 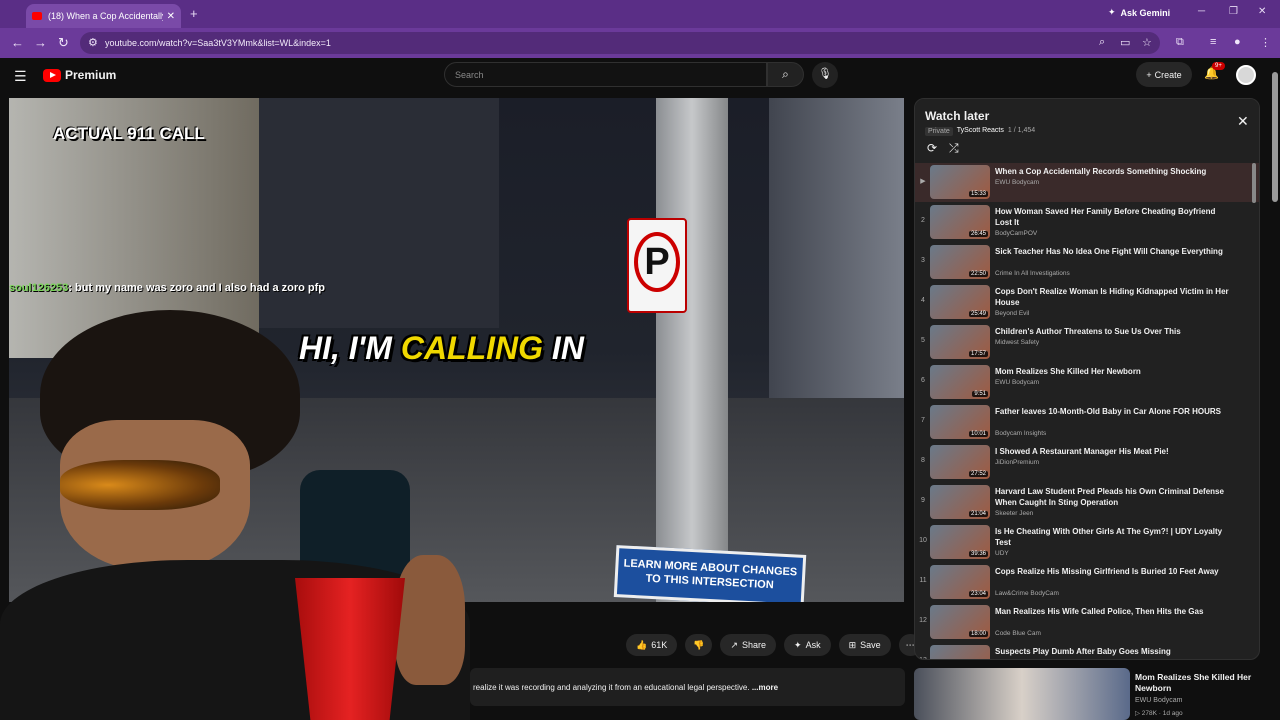 I want to click on video-thumbnail: 15:33, so click(x=960, y=182).